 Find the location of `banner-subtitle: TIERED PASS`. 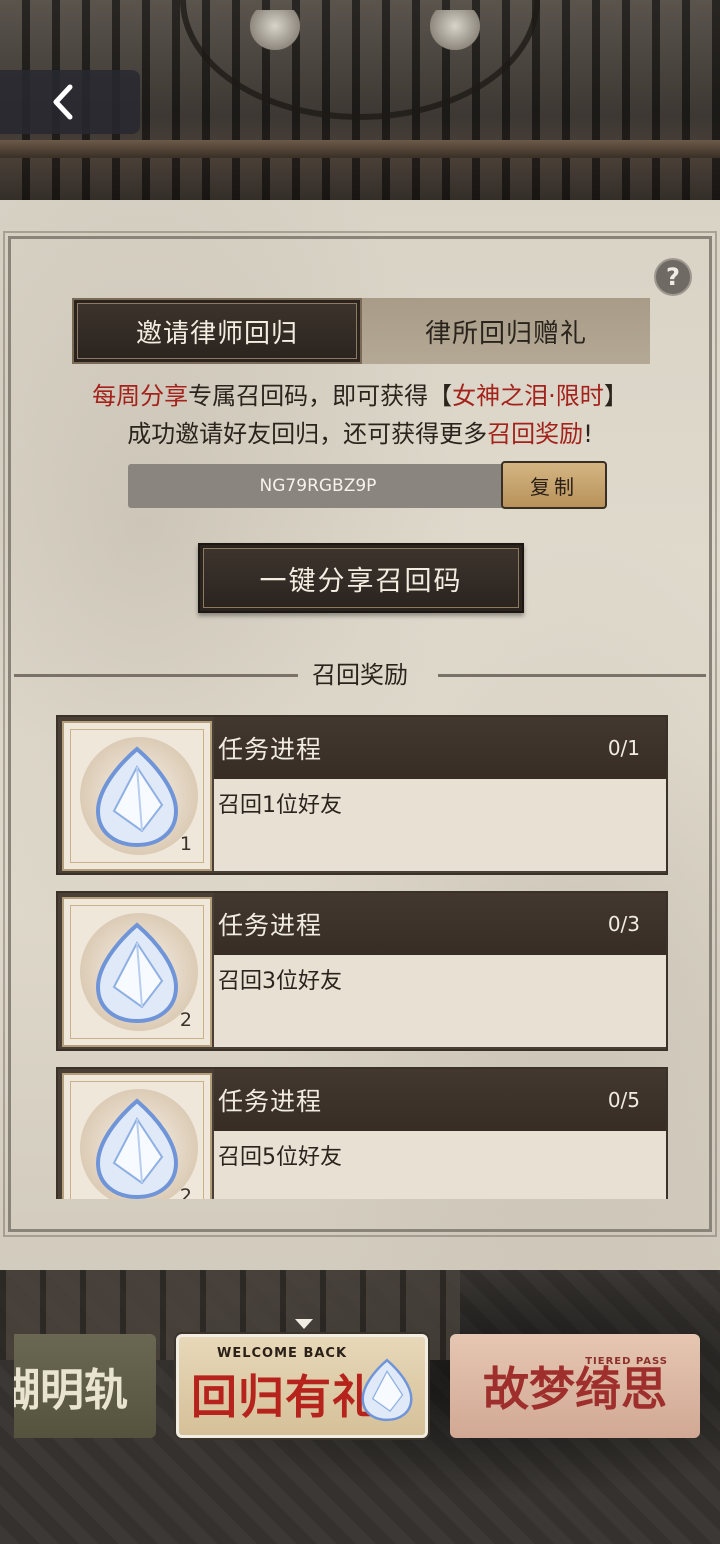

banner-subtitle: TIERED PASS is located at coordinates (626, 1361).